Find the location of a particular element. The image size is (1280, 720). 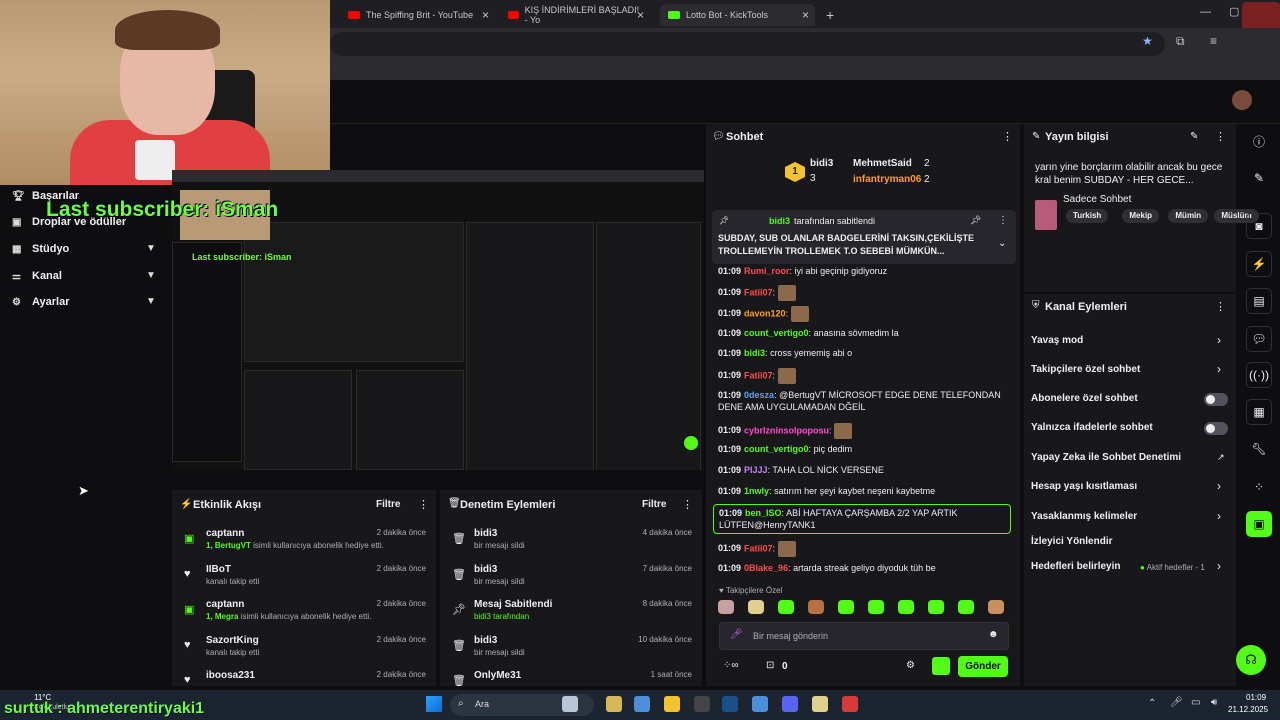

chat-message: 01:09 cybrlzninsolpoposu: is located at coordinates (865, 431).